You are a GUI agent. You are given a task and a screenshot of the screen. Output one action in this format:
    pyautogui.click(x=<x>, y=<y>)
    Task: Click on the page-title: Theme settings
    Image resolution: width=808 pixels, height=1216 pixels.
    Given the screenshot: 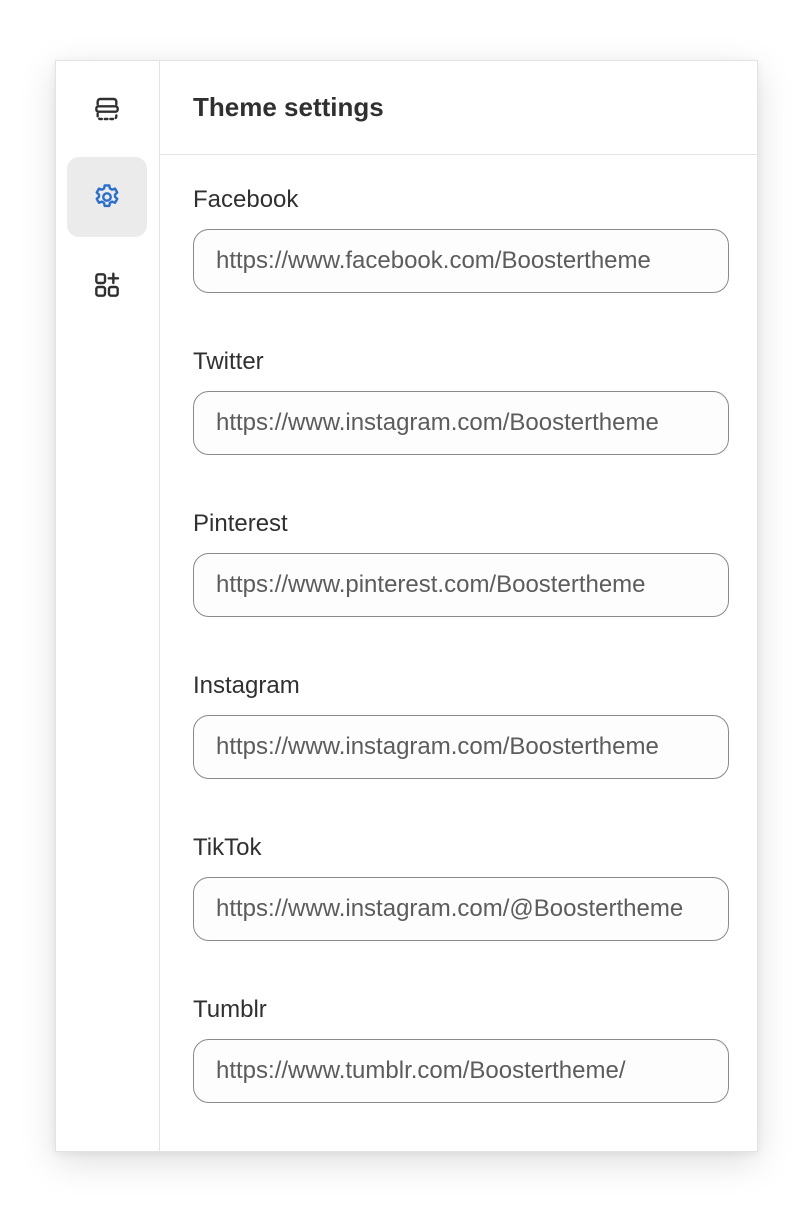 What is the action you would take?
    pyautogui.click(x=288, y=107)
    